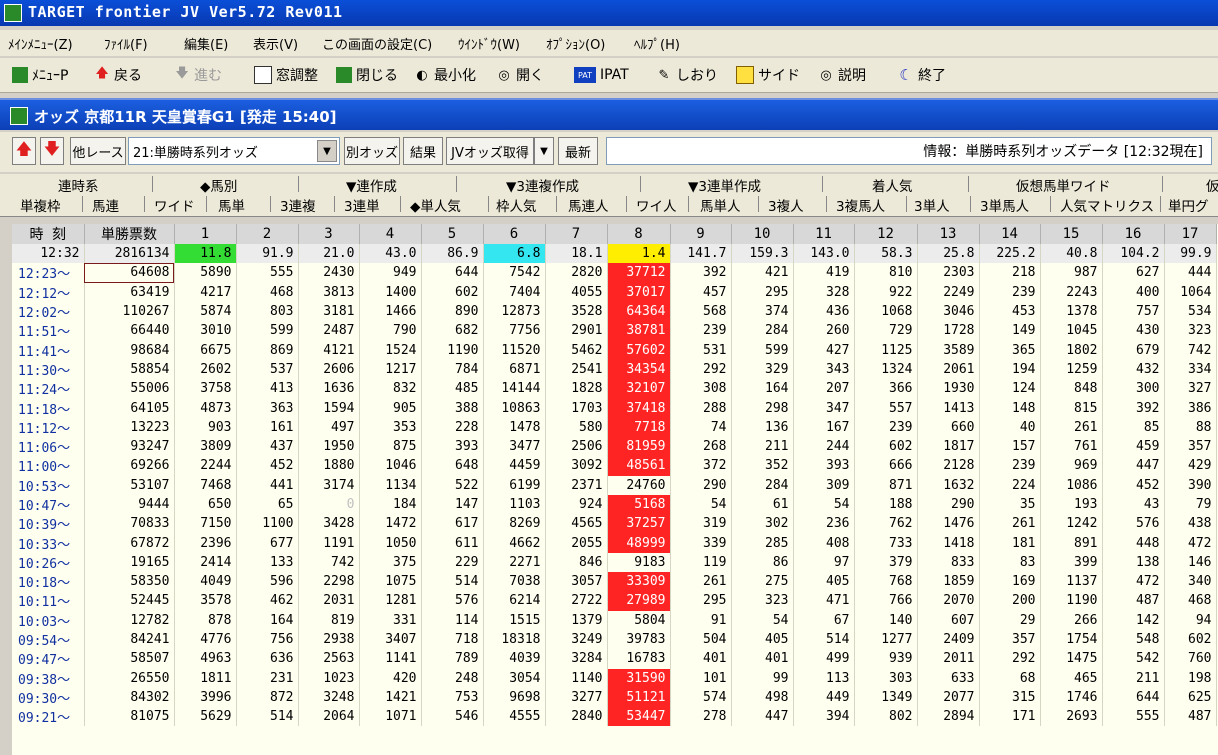 Image resolution: width=1218 pixels, height=755 pixels. I want to click on vote-cell: 84241, so click(129, 639).